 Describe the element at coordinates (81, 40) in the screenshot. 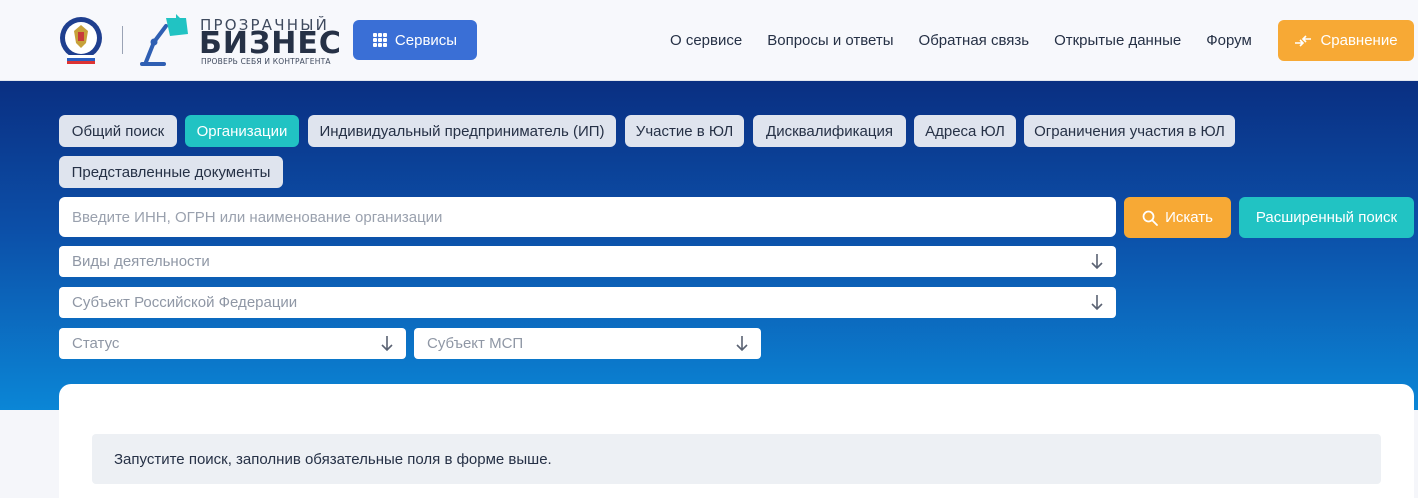

I see `fns-emblem-icon` at that location.